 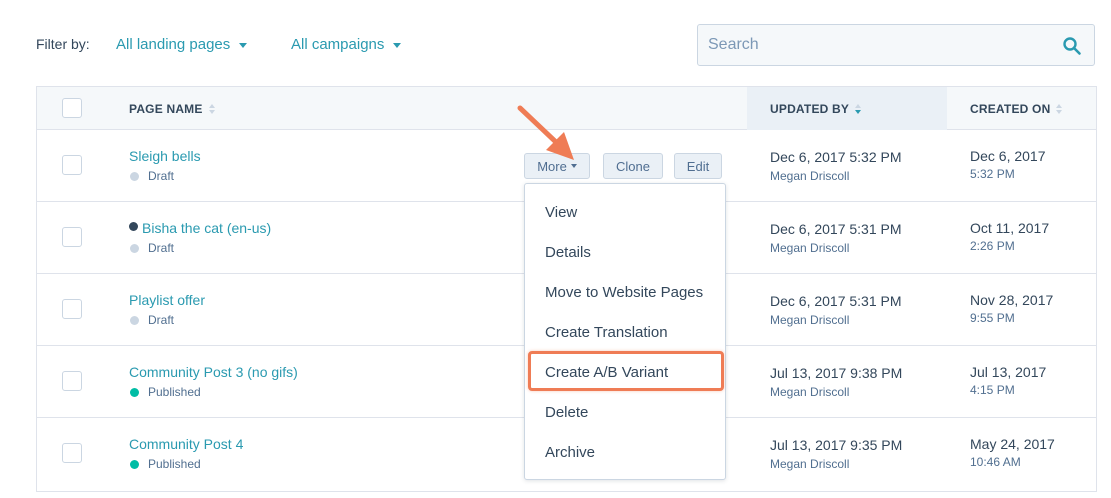 What do you see at coordinates (1010, 228) in the screenshot?
I see `created-date: Oct 11, 2017` at bounding box center [1010, 228].